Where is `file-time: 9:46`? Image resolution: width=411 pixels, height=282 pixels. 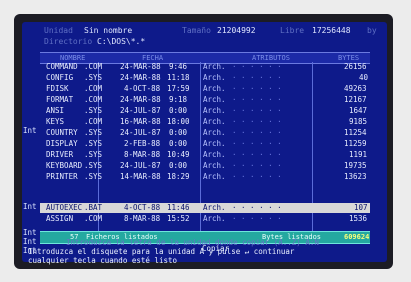 file-time: 9:46 is located at coordinates (178, 66).